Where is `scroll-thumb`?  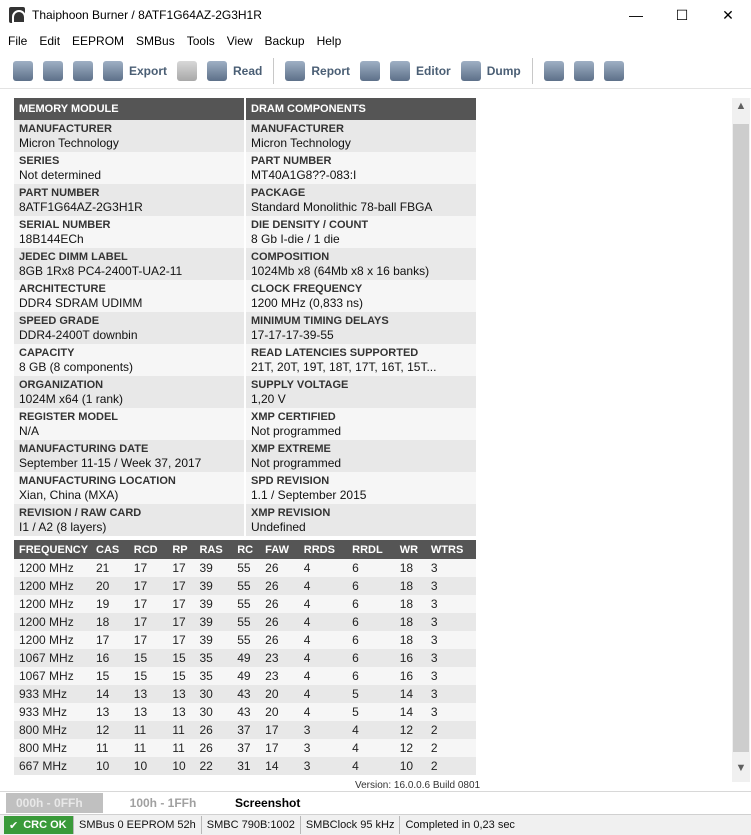
scroll-thumb is located at coordinates (741, 438).